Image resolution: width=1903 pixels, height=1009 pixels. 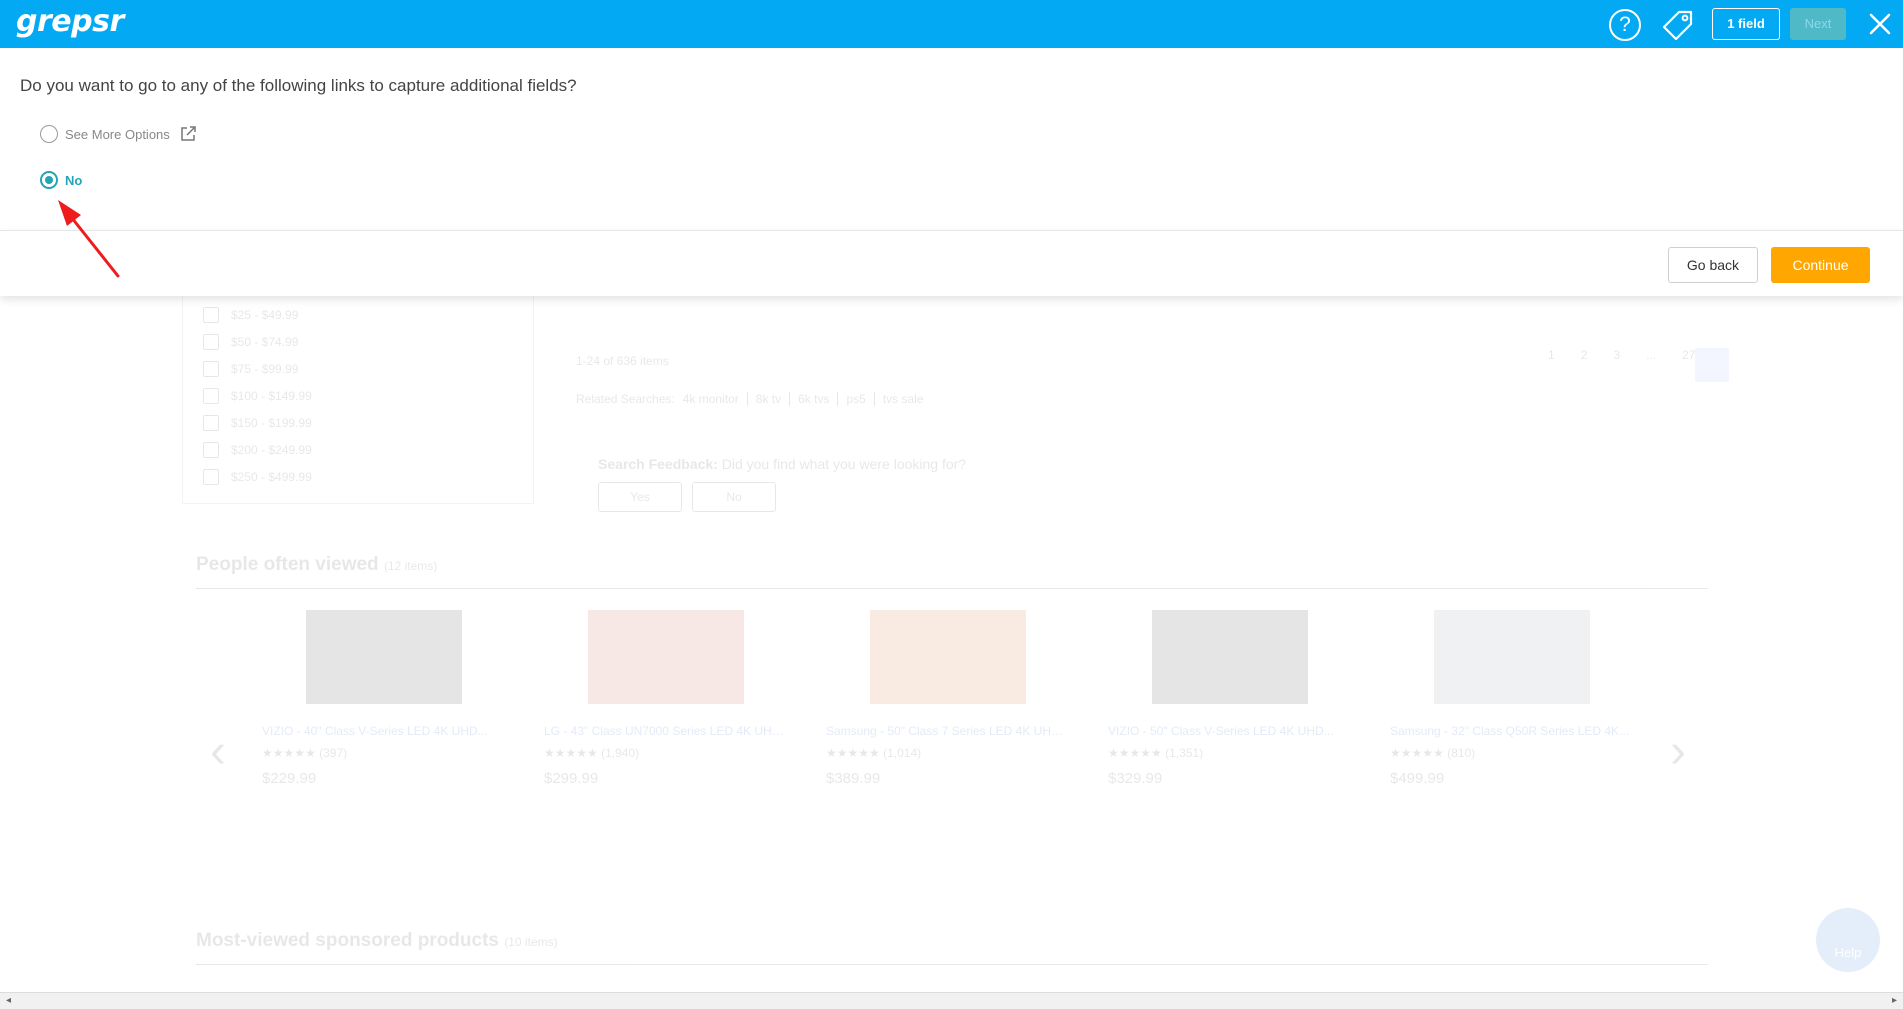 I want to click on related-link: tvs sale, so click(x=903, y=399).